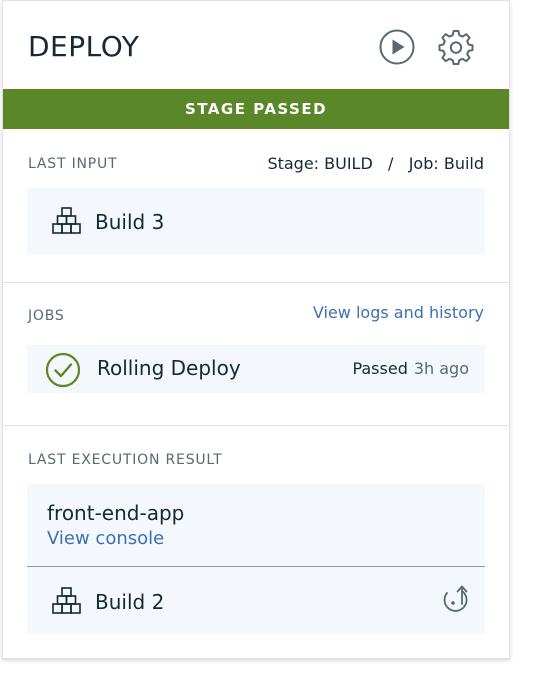 The width and height of the screenshot is (554, 674). Describe the element at coordinates (73, 164) in the screenshot. I see `last-input-heading: LAST INPUT` at that location.